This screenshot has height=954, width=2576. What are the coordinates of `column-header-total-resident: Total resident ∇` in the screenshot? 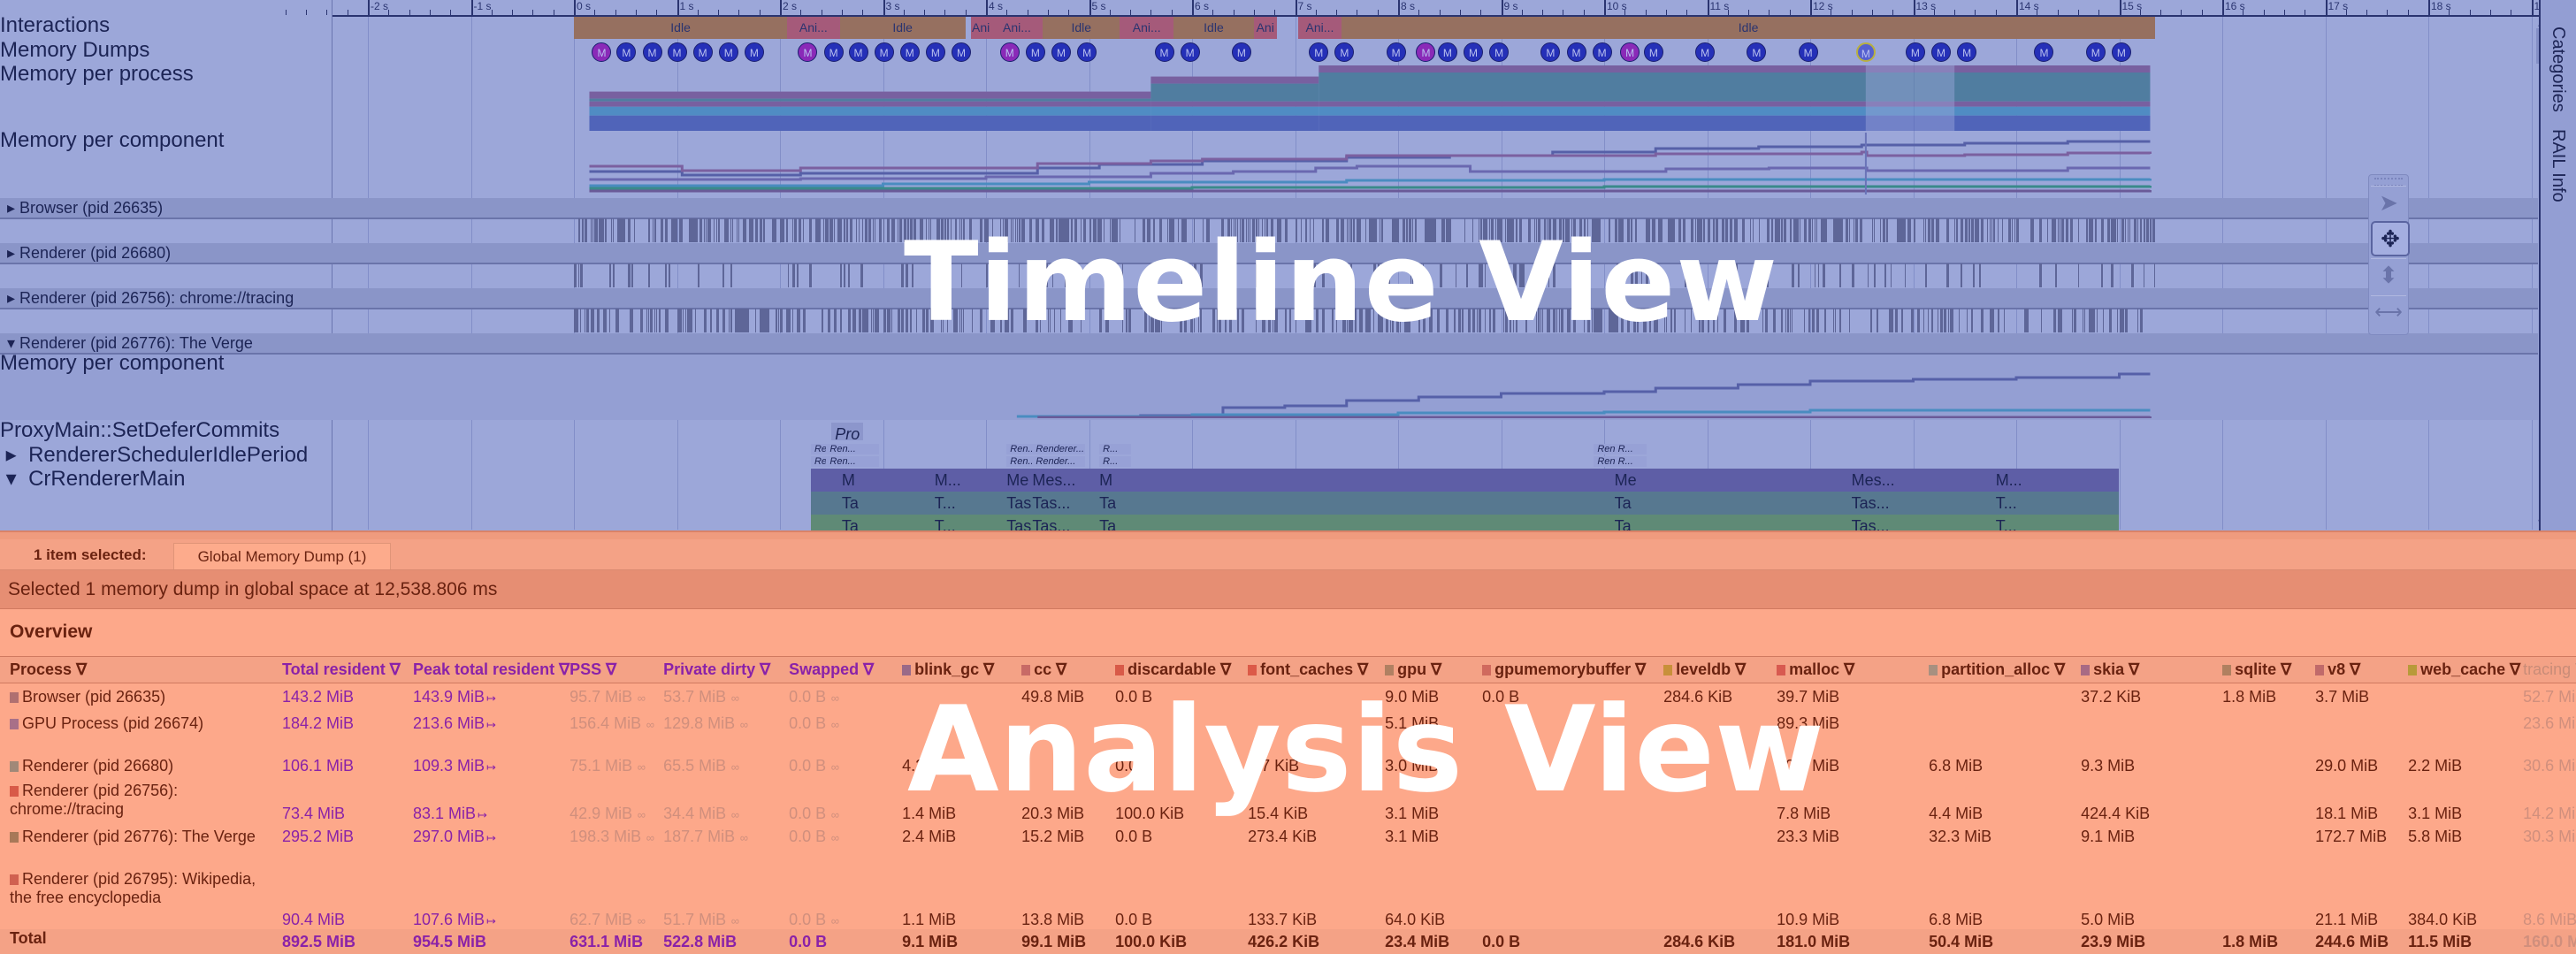 It's located at (347, 670).